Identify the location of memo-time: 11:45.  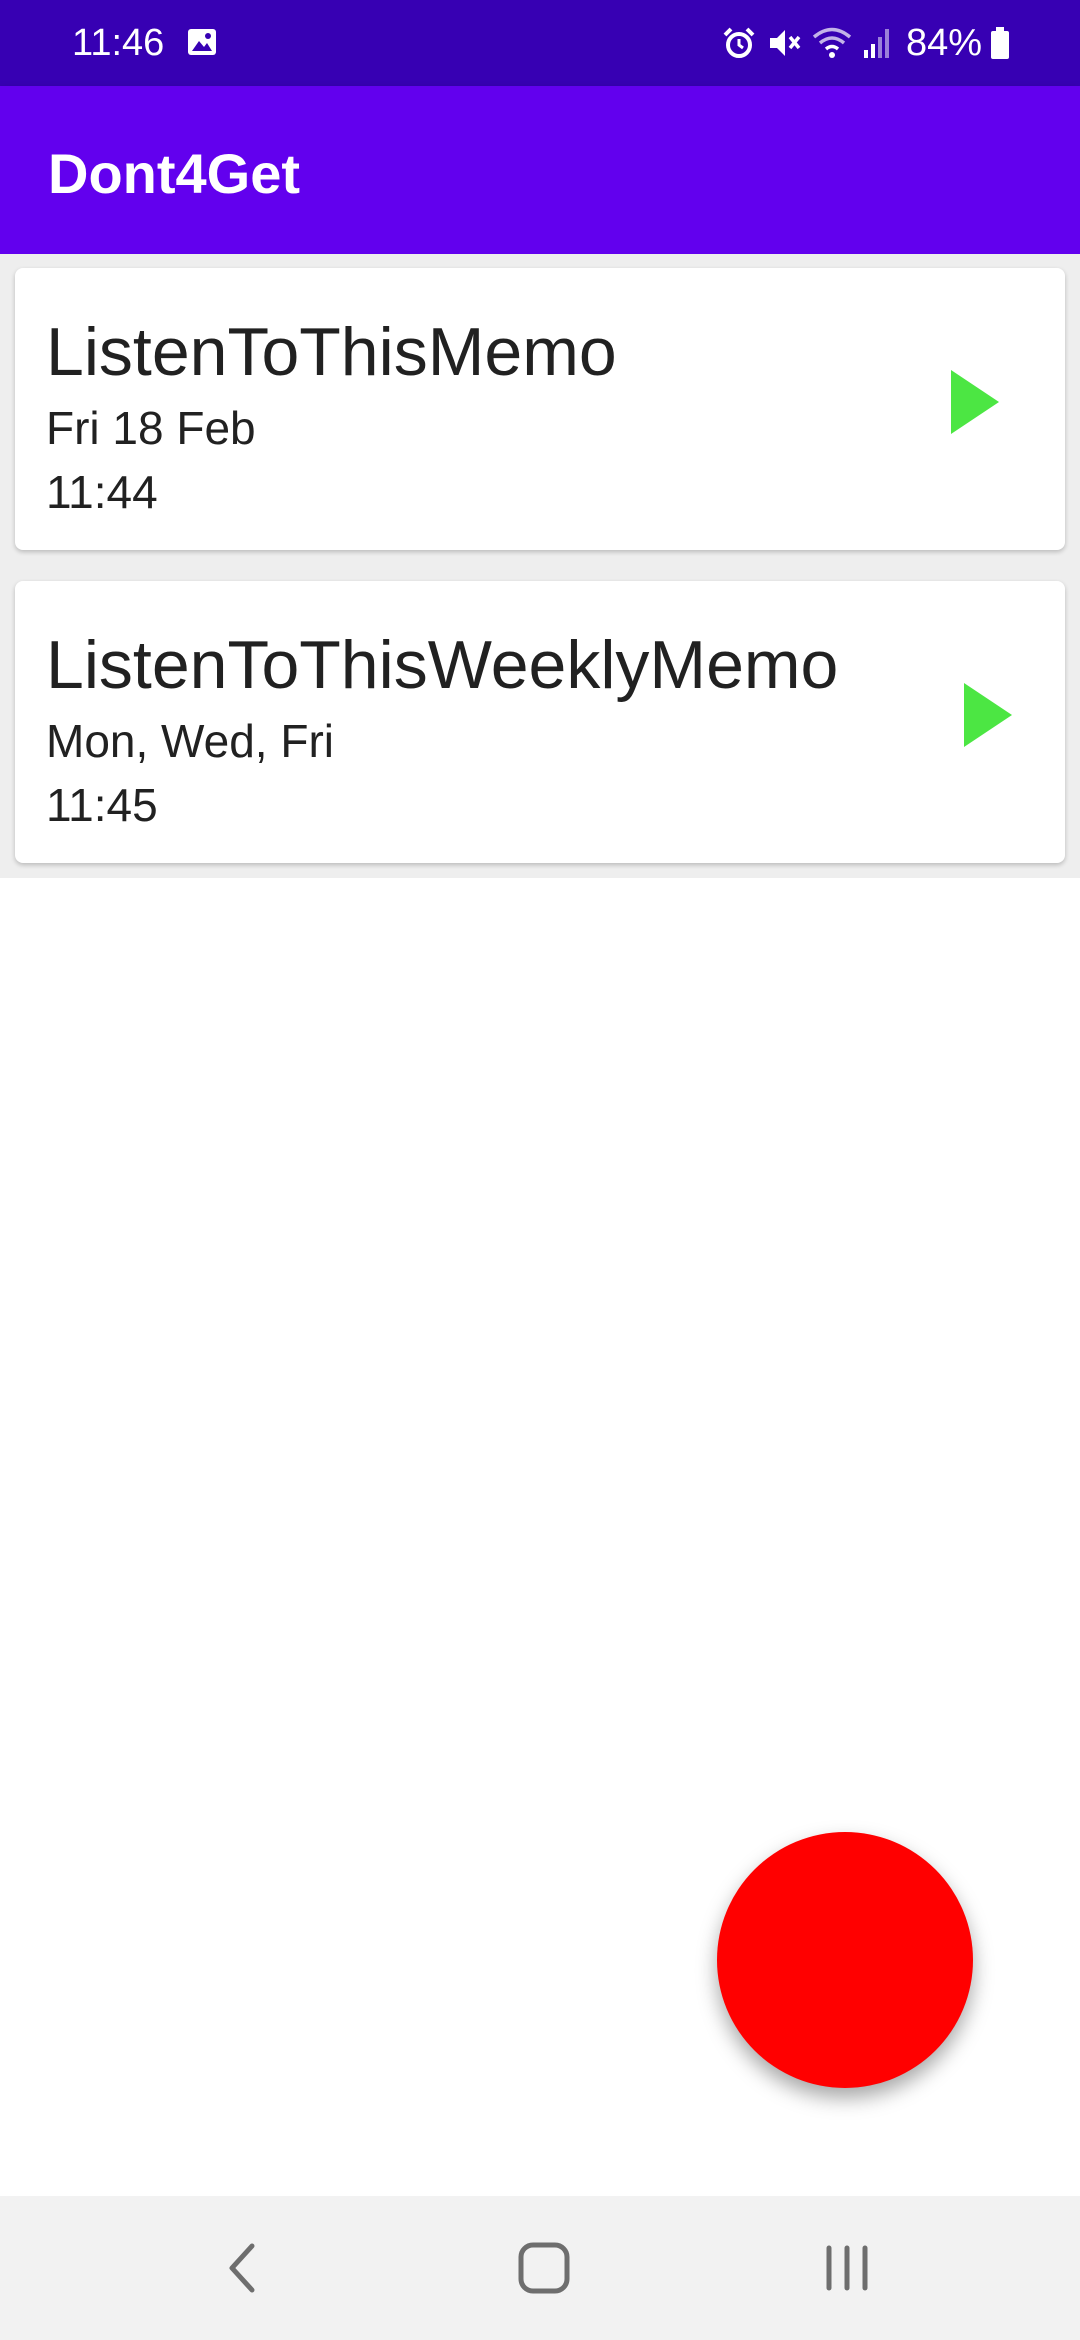
(102, 805).